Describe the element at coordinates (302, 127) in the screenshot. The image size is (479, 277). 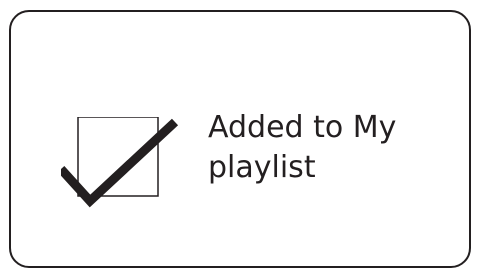
I see `toast-message-line-1: Added to My` at that location.